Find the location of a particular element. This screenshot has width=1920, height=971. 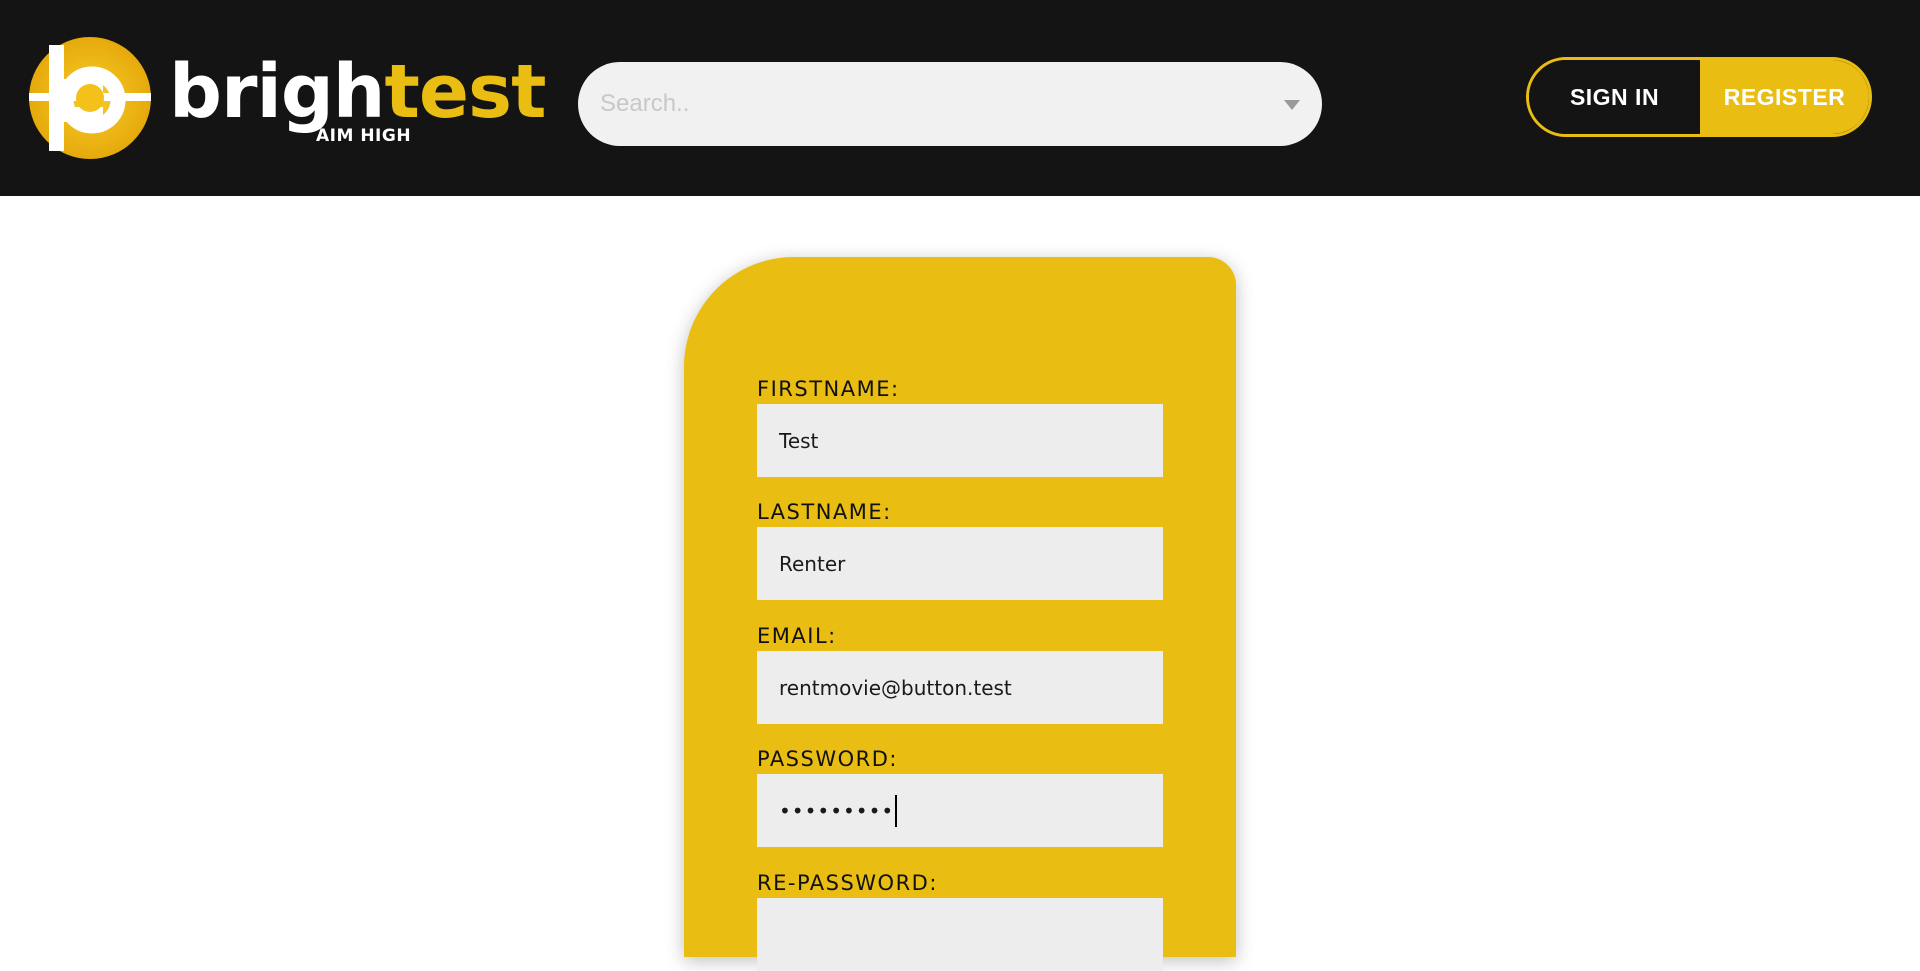

logo-wordmark: brightest is located at coordinates (357, 92).